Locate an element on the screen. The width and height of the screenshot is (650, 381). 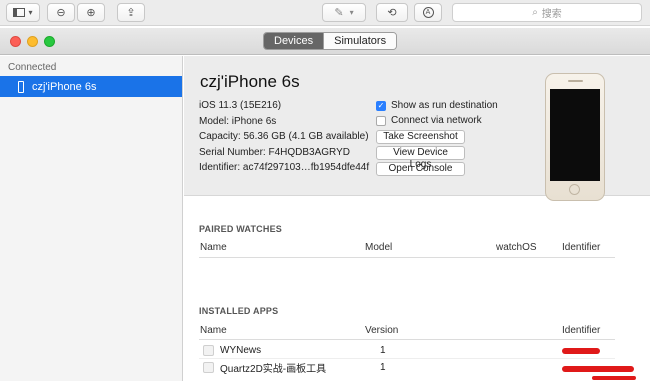
watches-col-identifier: Identifier is located at coordinates (581, 247).